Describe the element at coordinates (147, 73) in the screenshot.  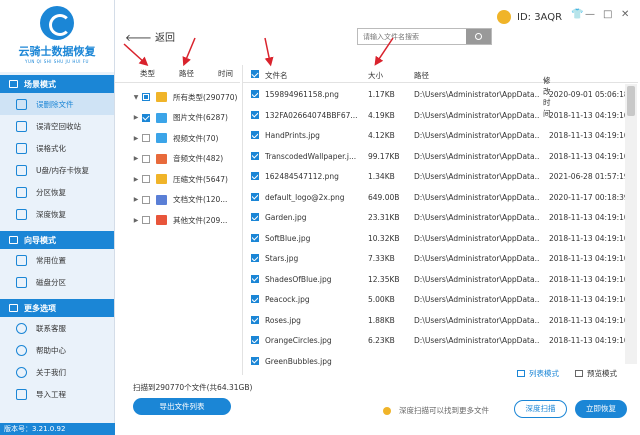
I see `tab-type: 类型` at that location.